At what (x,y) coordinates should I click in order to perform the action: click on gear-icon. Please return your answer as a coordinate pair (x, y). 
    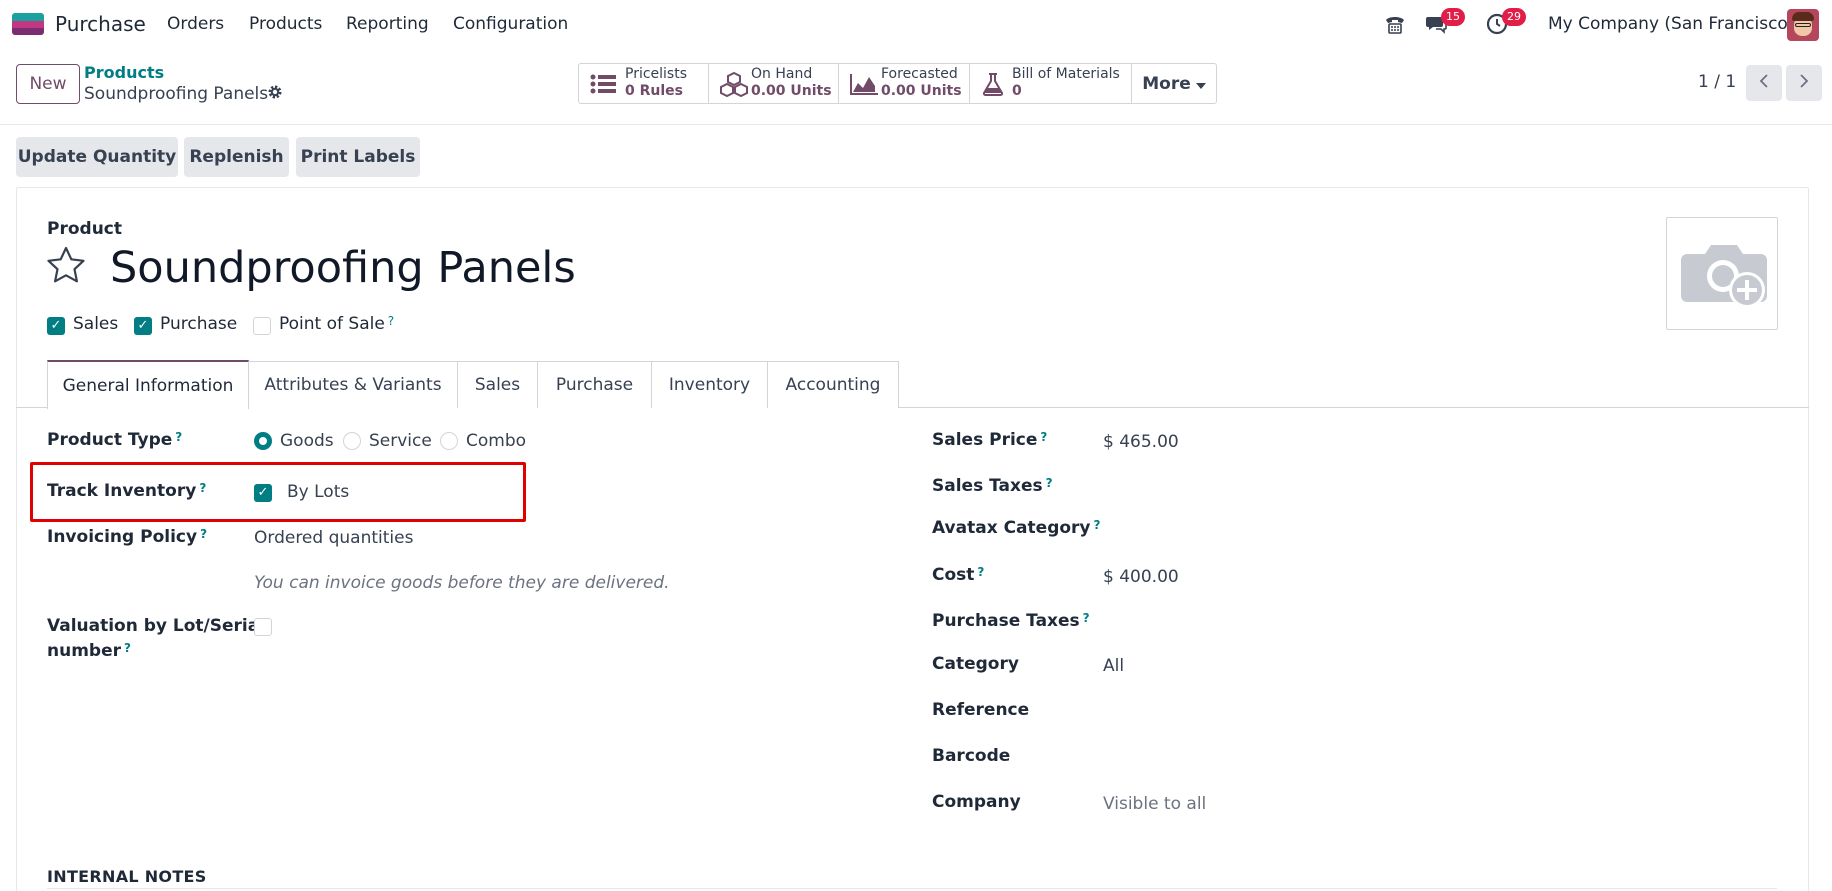
    Looking at the image, I should click on (275, 94).